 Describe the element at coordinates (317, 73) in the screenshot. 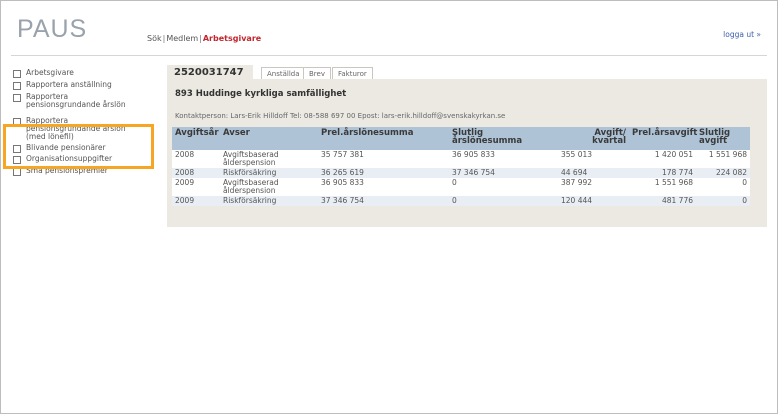

I see `tab-letters: Brev` at that location.